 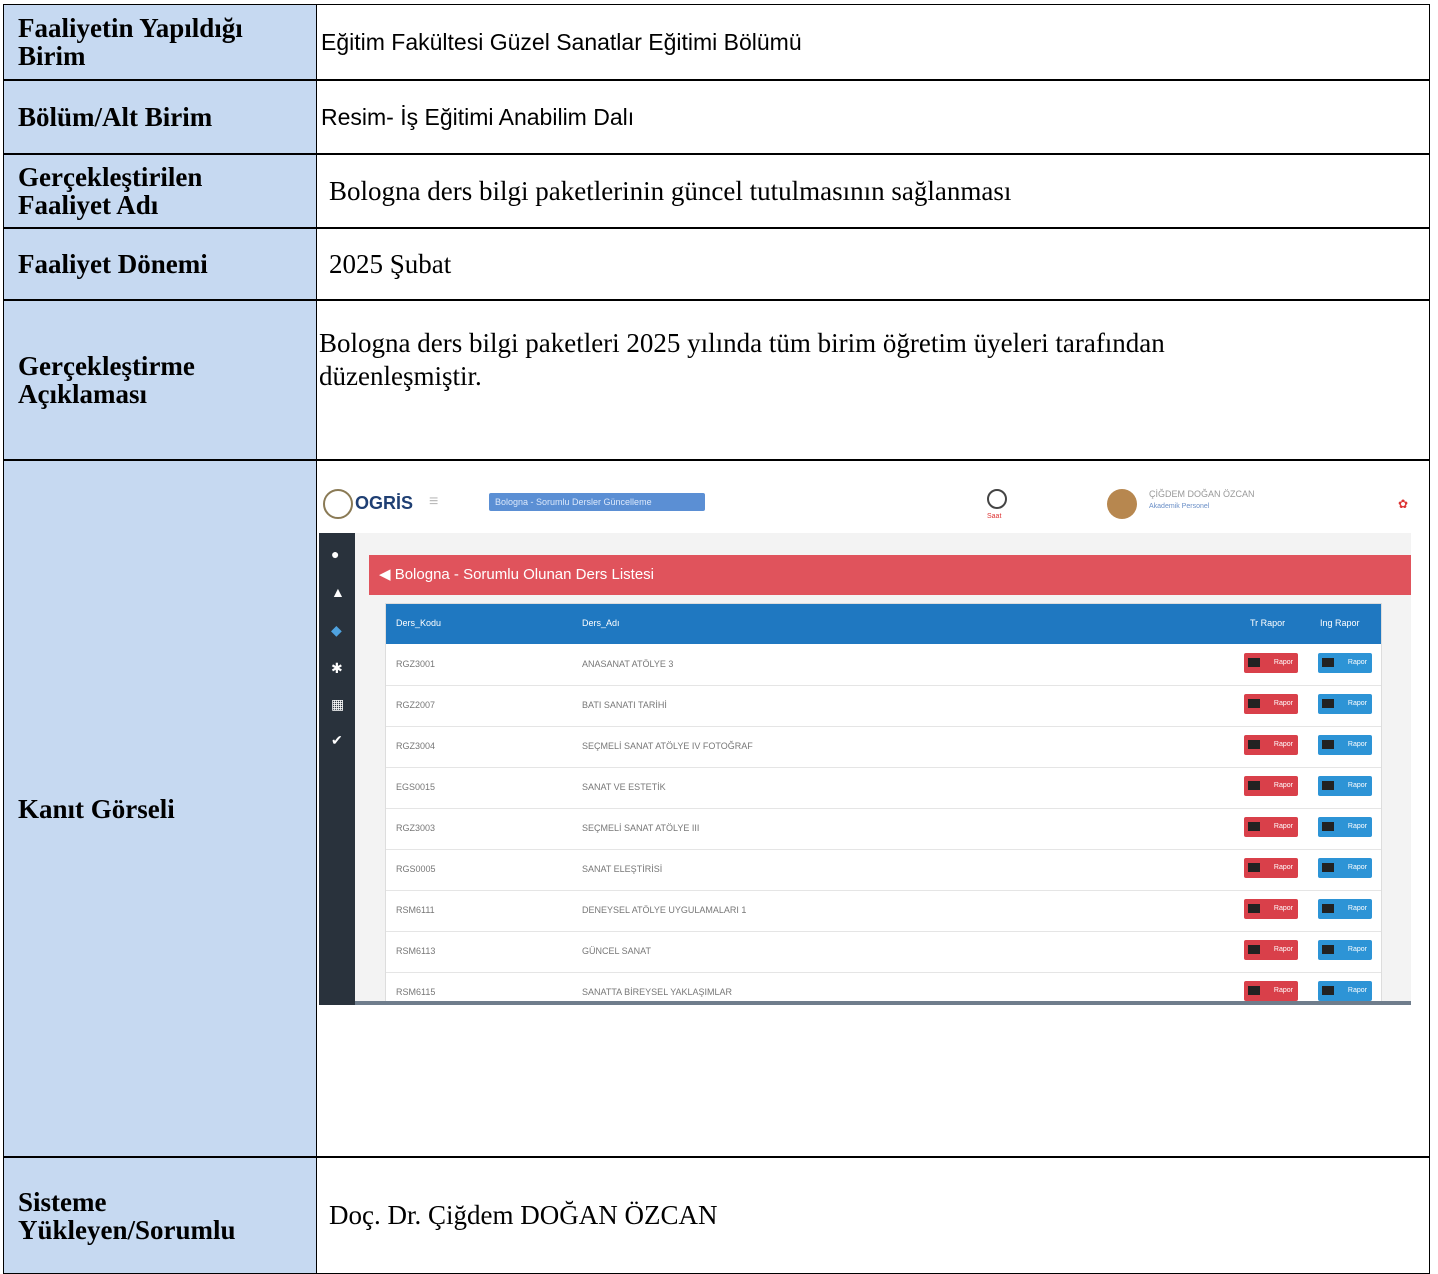 What do you see at coordinates (83, 394) in the screenshot?
I see `label-line: Açıklaması` at bounding box center [83, 394].